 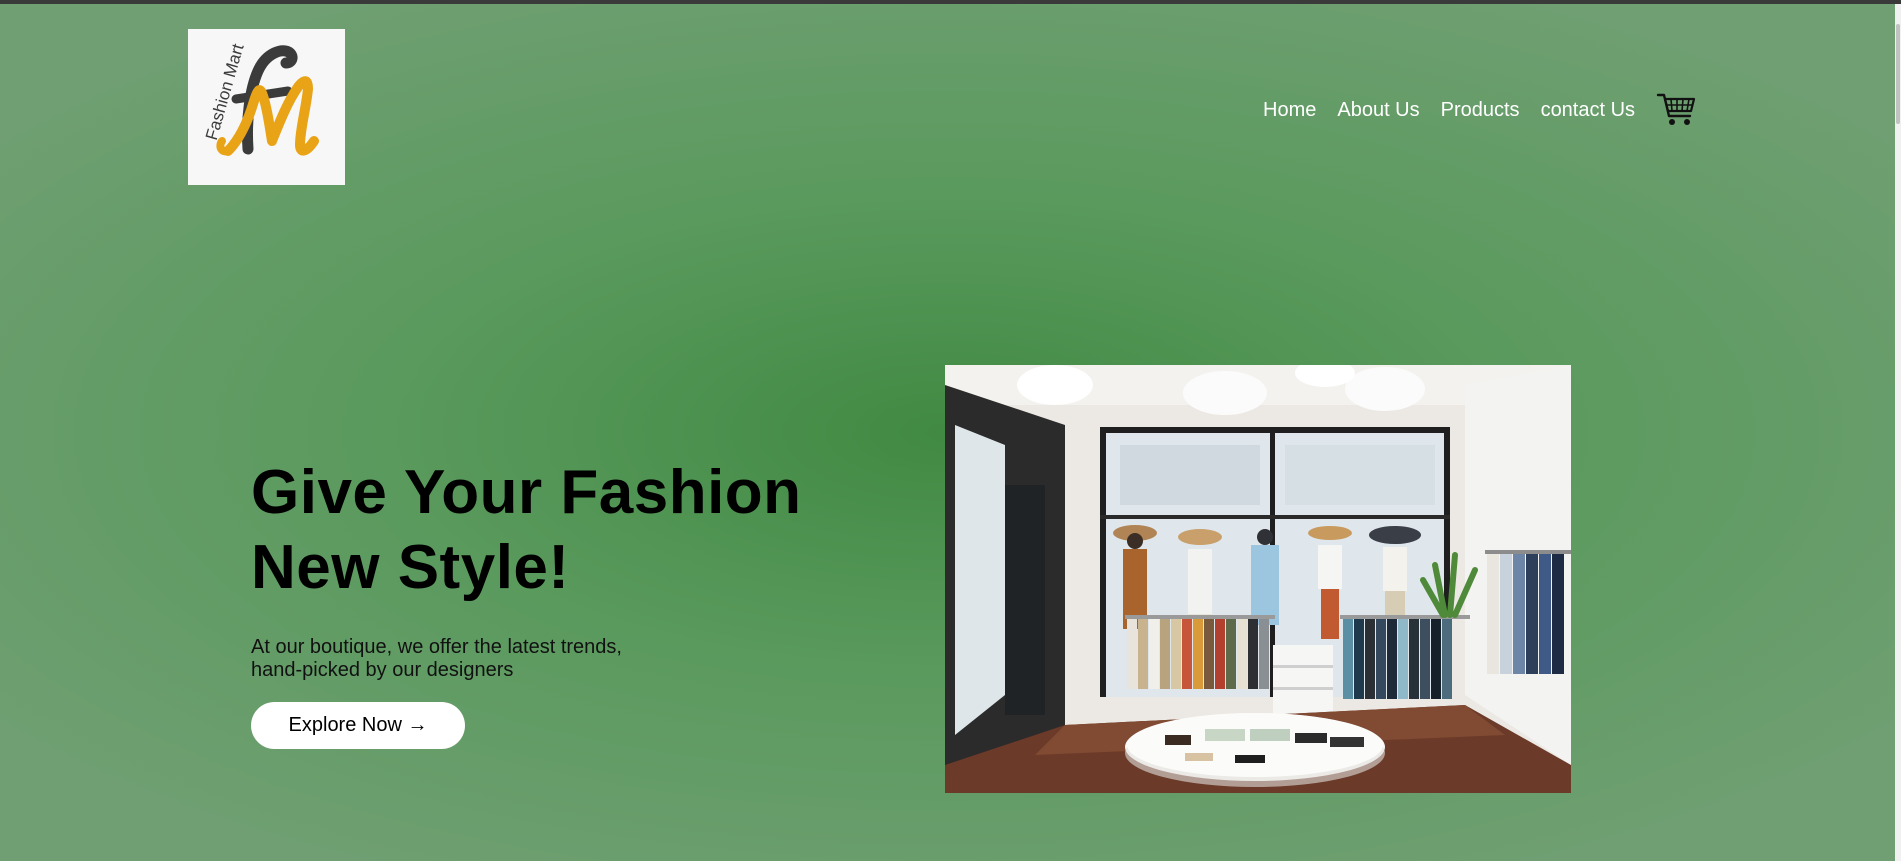 What do you see at coordinates (410, 567) in the screenshot?
I see `hero-title-line-2: New Style!` at bounding box center [410, 567].